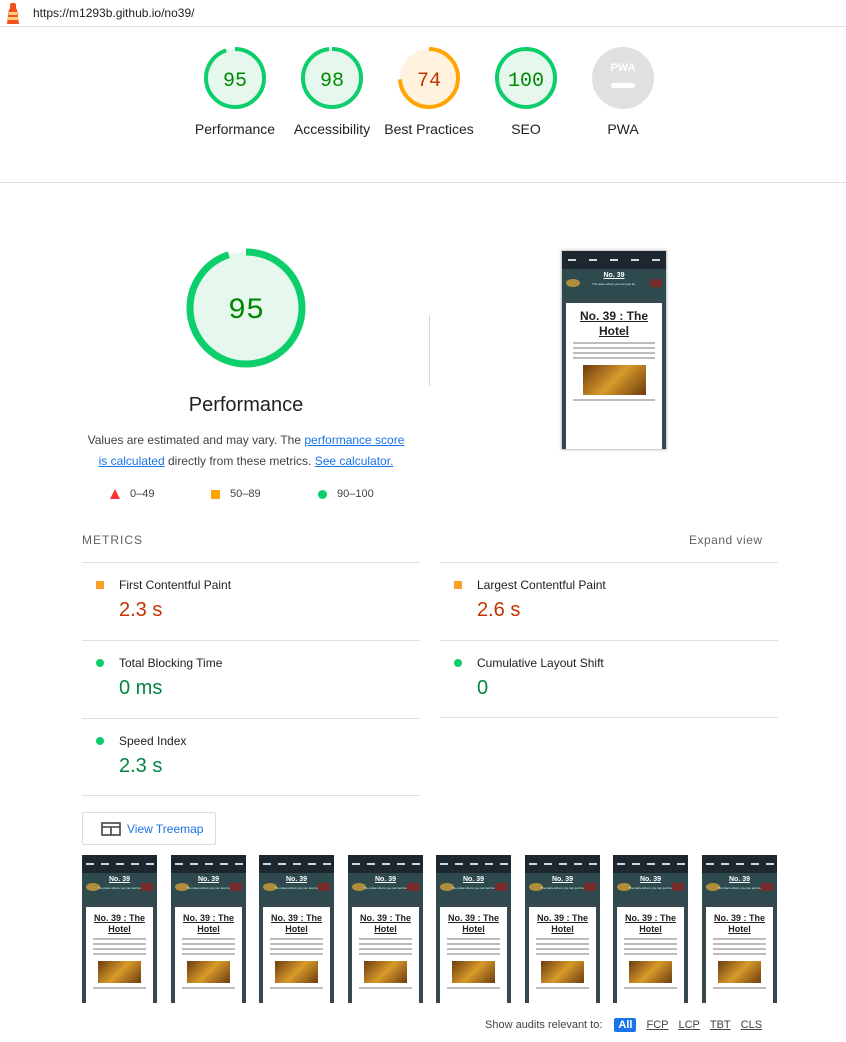 The height and width of the screenshot is (1042, 846). Describe the element at coordinates (132, 494) in the screenshot. I see `legend-fail: 0–49` at that location.